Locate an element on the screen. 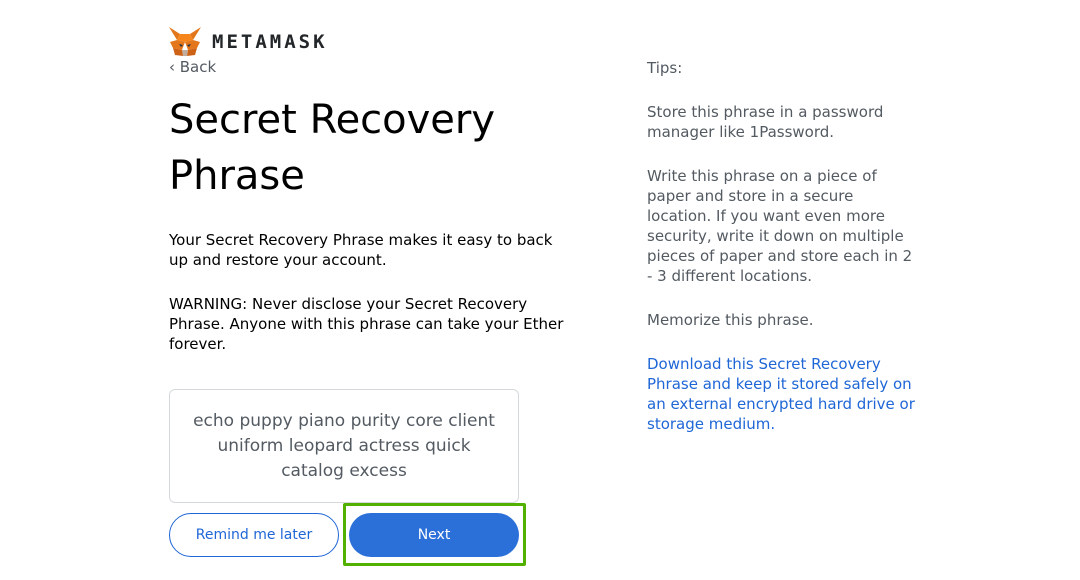 The width and height of the screenshot is (1080, 580). metamask-logo: METAMASK is located at coordinates (248, 42).